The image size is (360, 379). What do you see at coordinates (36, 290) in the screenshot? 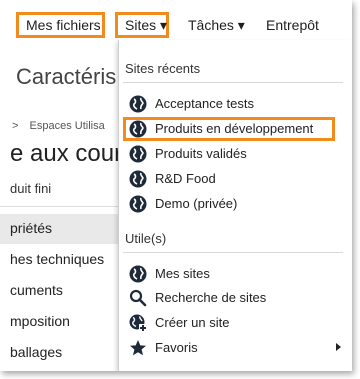
I see `left-nav-item: cuments` at bounding box center [36, 290].